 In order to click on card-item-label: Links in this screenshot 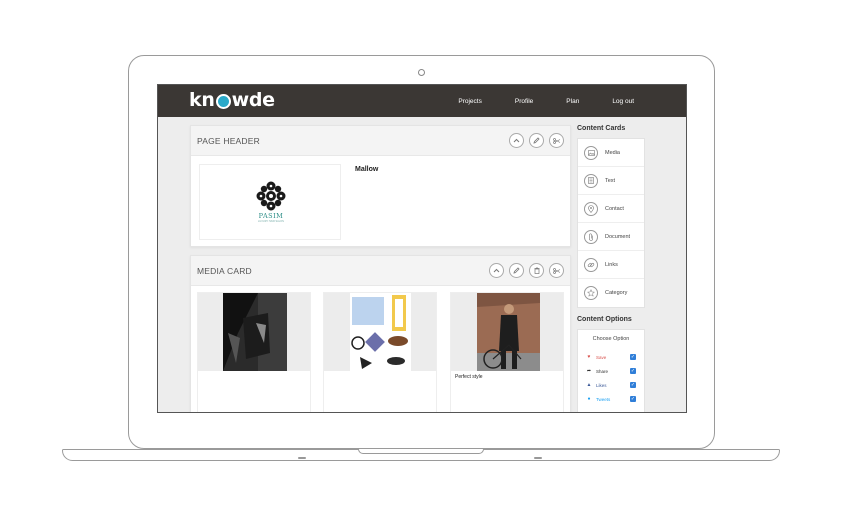, I will do `click(611, 264)`.